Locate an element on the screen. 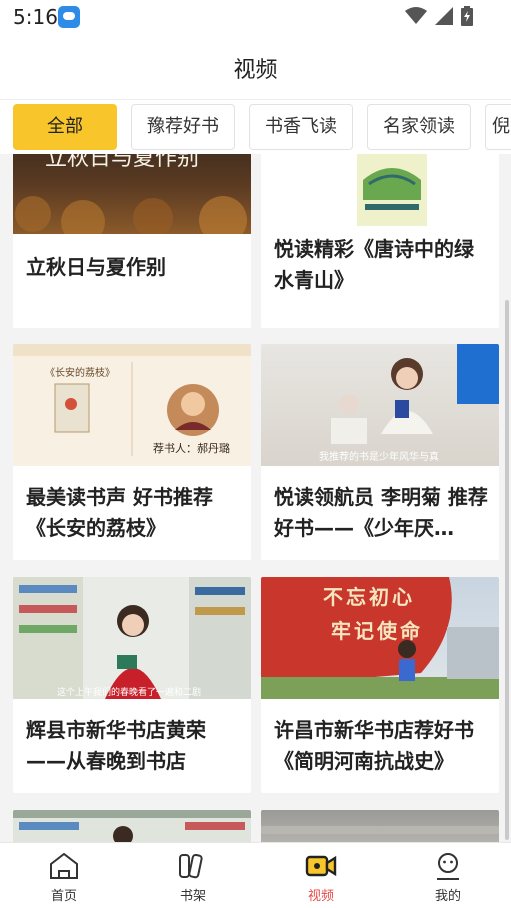  status-bar: 5:16 is located at coordinates (255, 17).